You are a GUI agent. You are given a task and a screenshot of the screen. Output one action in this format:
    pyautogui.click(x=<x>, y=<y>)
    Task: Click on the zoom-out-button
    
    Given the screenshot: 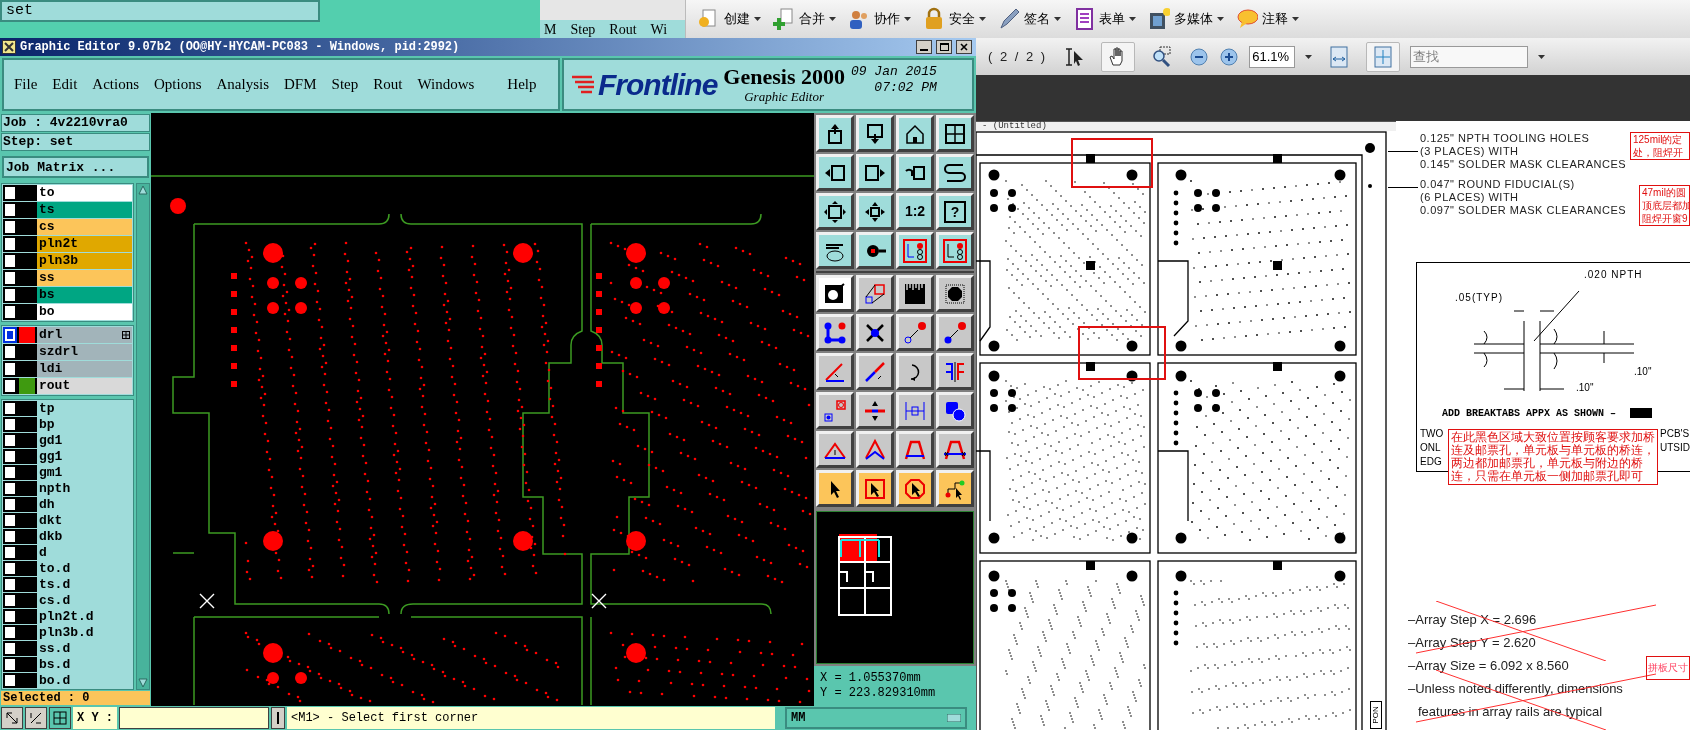 What is the action you would take?
    pyautogui.click(x=1199, y=56)
    